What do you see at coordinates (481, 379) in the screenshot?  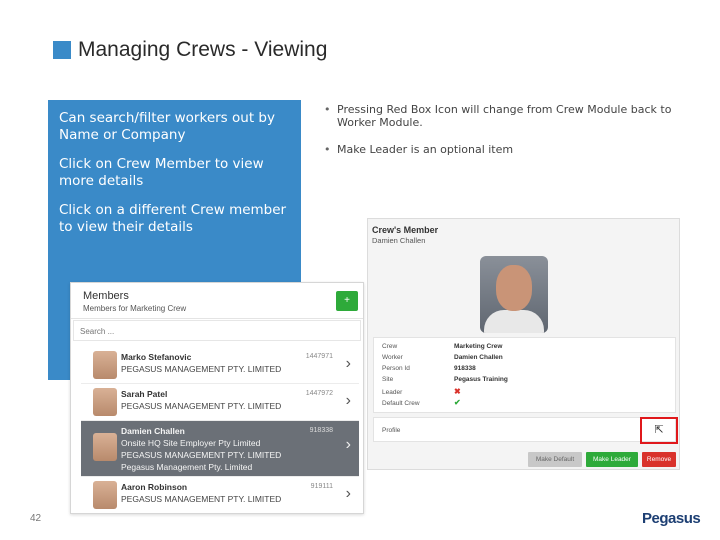 I see `detail-value: Pegasus Training` at bounding box center [481, 379].